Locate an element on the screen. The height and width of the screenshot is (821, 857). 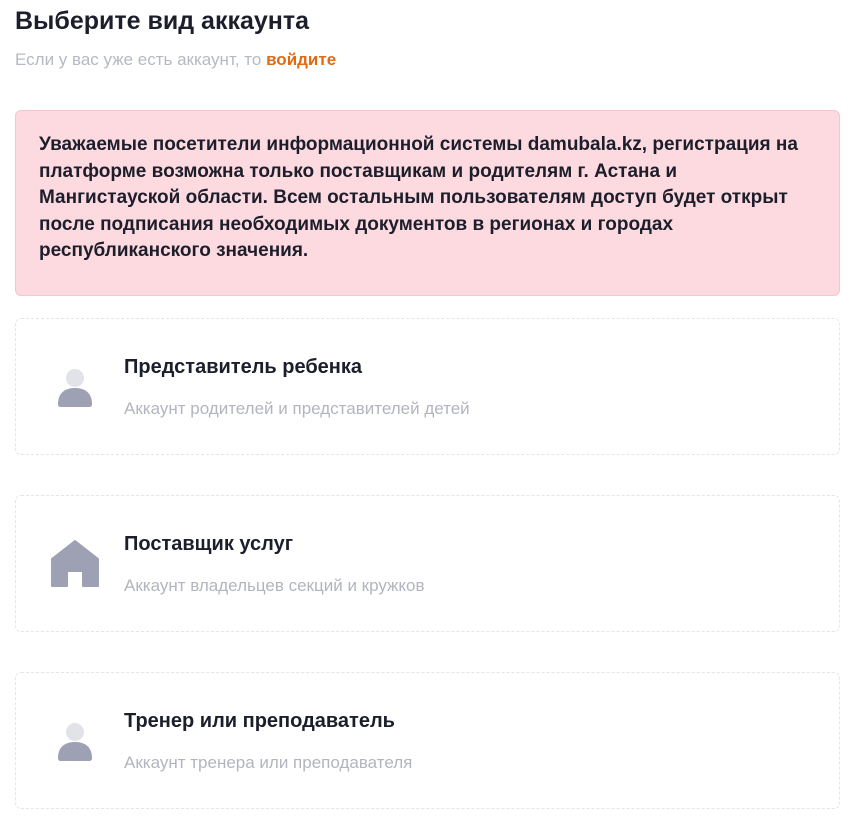
account-option-description: Аккаунт тренера или преподавателя is located at coordinates (268, 762).